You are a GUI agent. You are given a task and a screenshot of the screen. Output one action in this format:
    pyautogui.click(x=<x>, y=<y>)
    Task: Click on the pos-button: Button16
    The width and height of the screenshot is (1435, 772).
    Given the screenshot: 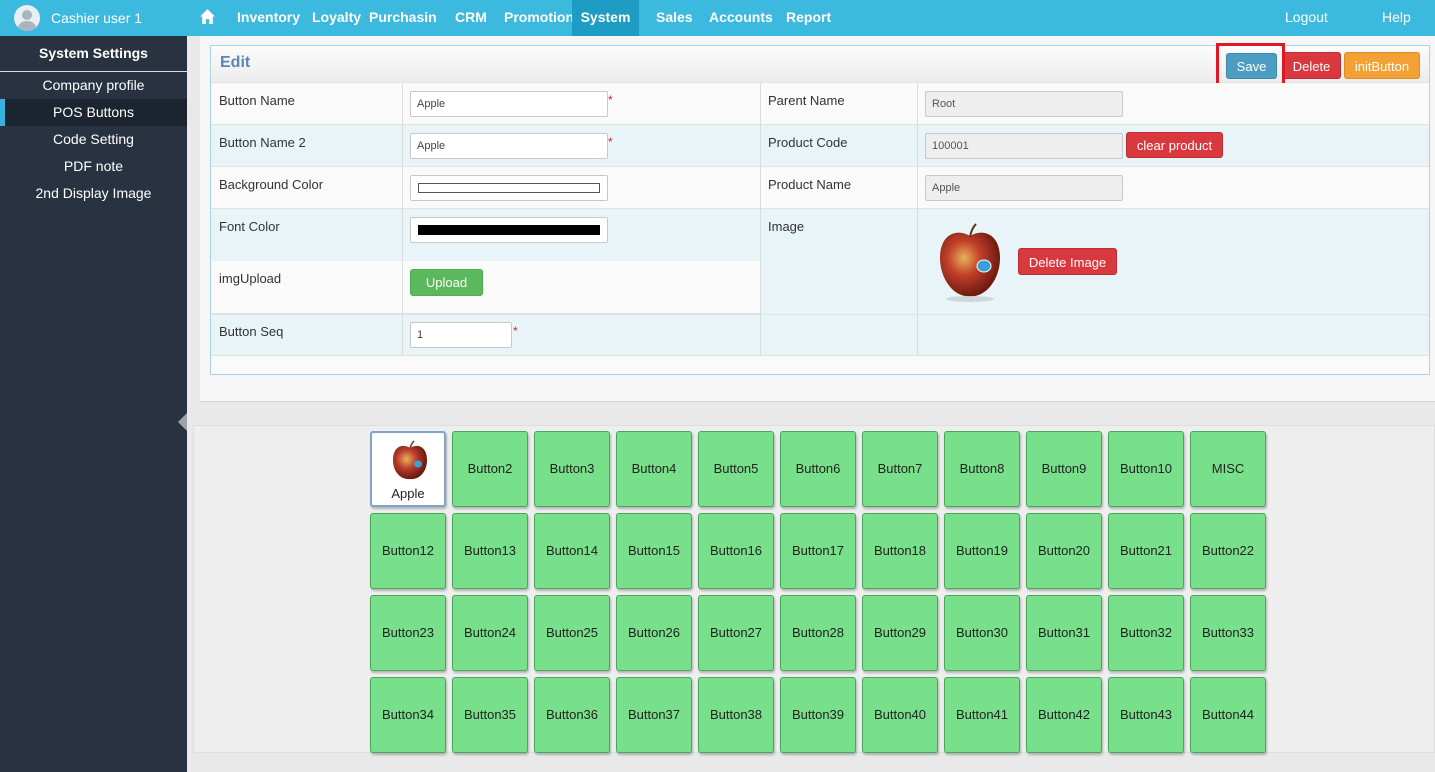 What is the action you would take?
    pyautogui.click(x=736, y=551)
    